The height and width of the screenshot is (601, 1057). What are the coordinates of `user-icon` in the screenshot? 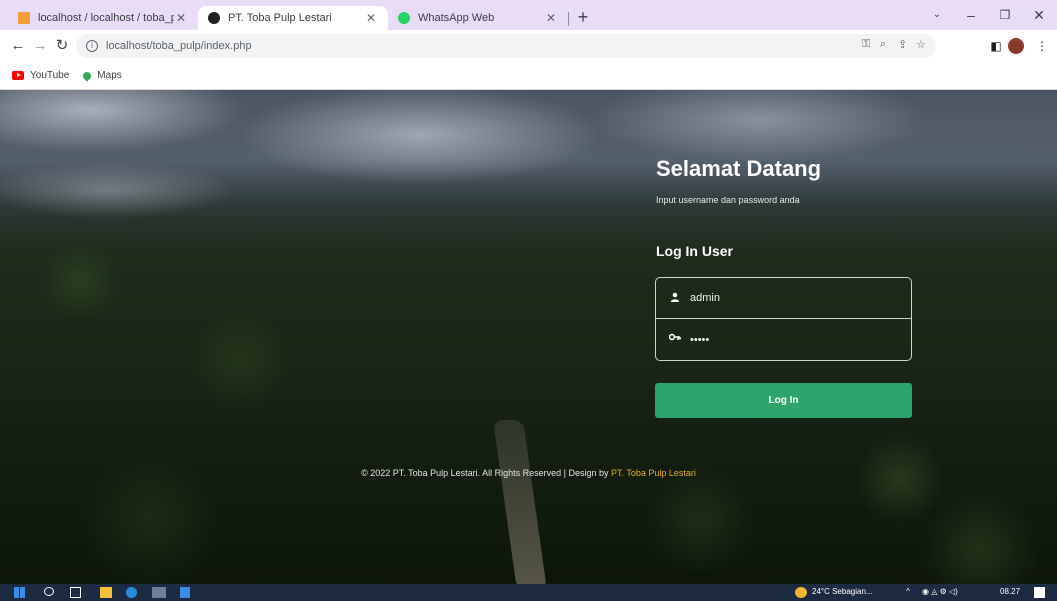 It's located at (675, 298).